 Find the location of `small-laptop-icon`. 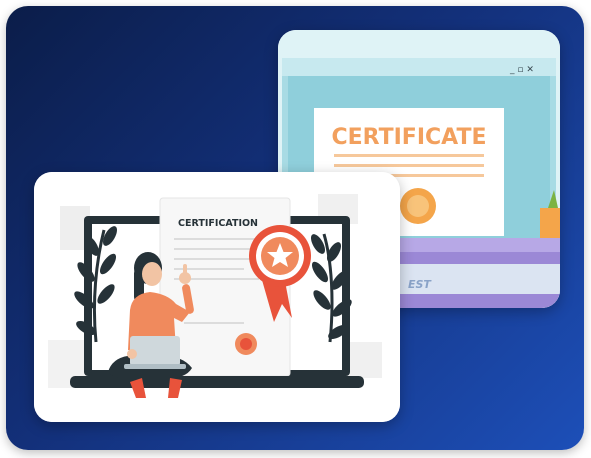

small-laptop-icon is located at coordinates (155, 351).